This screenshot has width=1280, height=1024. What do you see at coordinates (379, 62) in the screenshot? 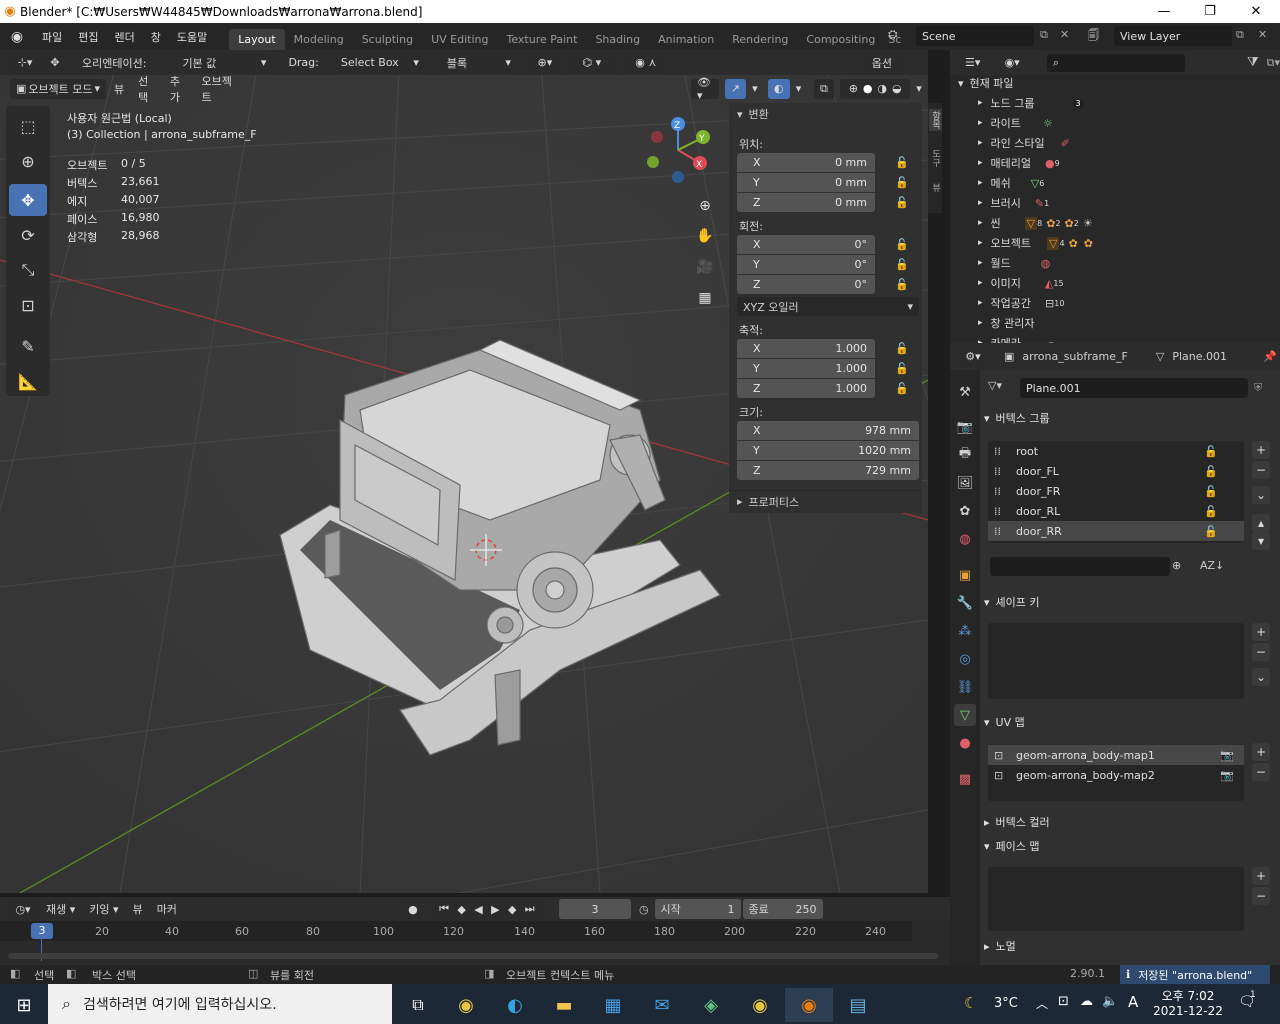
I see `drag-dropdown: Select Box ▾` at bounding box center [379, 62].